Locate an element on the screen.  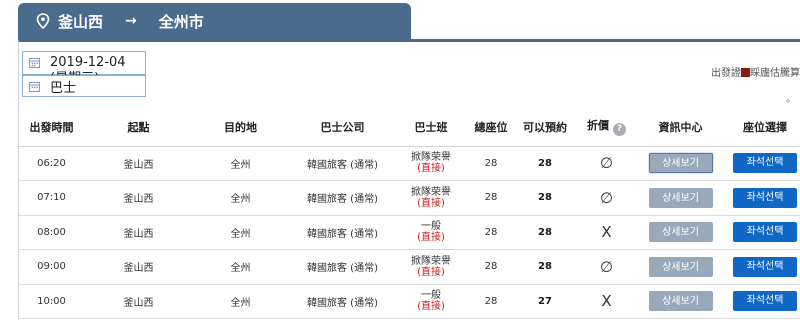
bus-type-selector: 巴士 is located at coordinates (84, 86).